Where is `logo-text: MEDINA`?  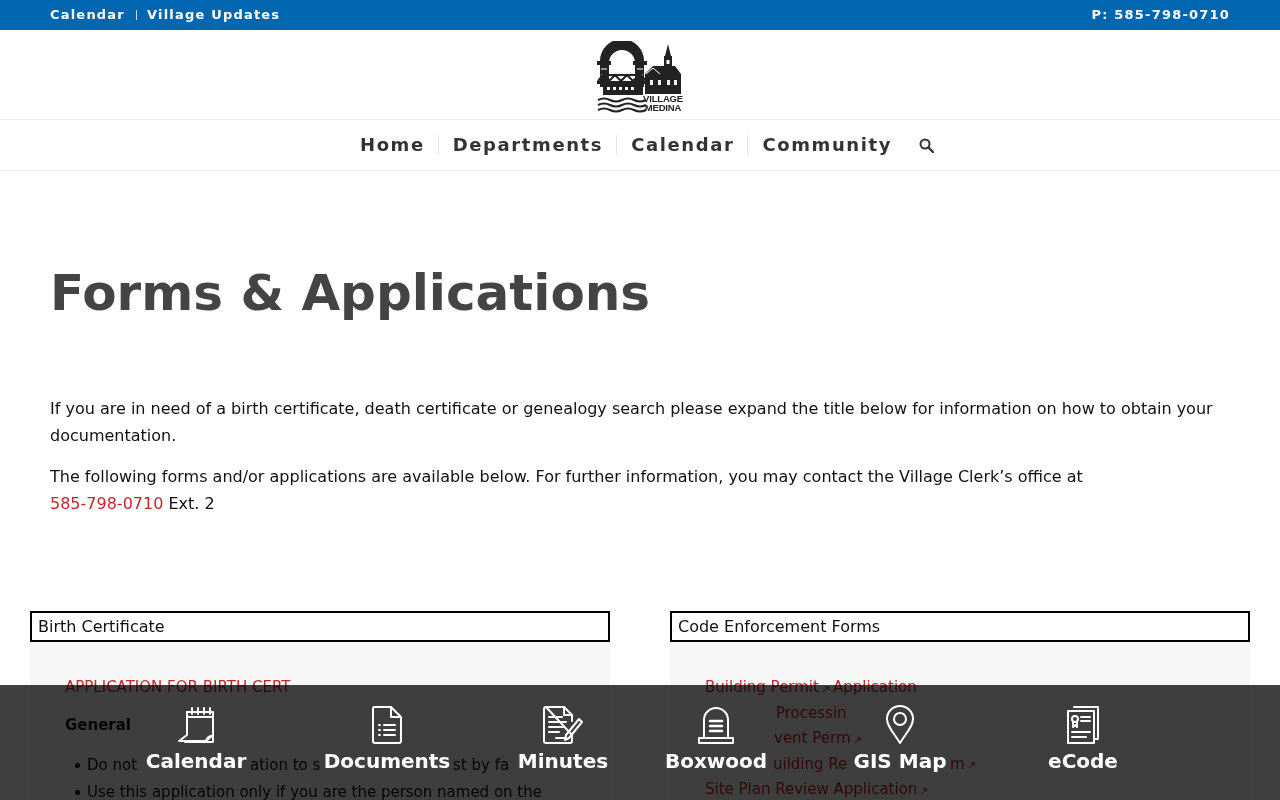 logo-text: MEDINA is located at coordinates (663, 108).